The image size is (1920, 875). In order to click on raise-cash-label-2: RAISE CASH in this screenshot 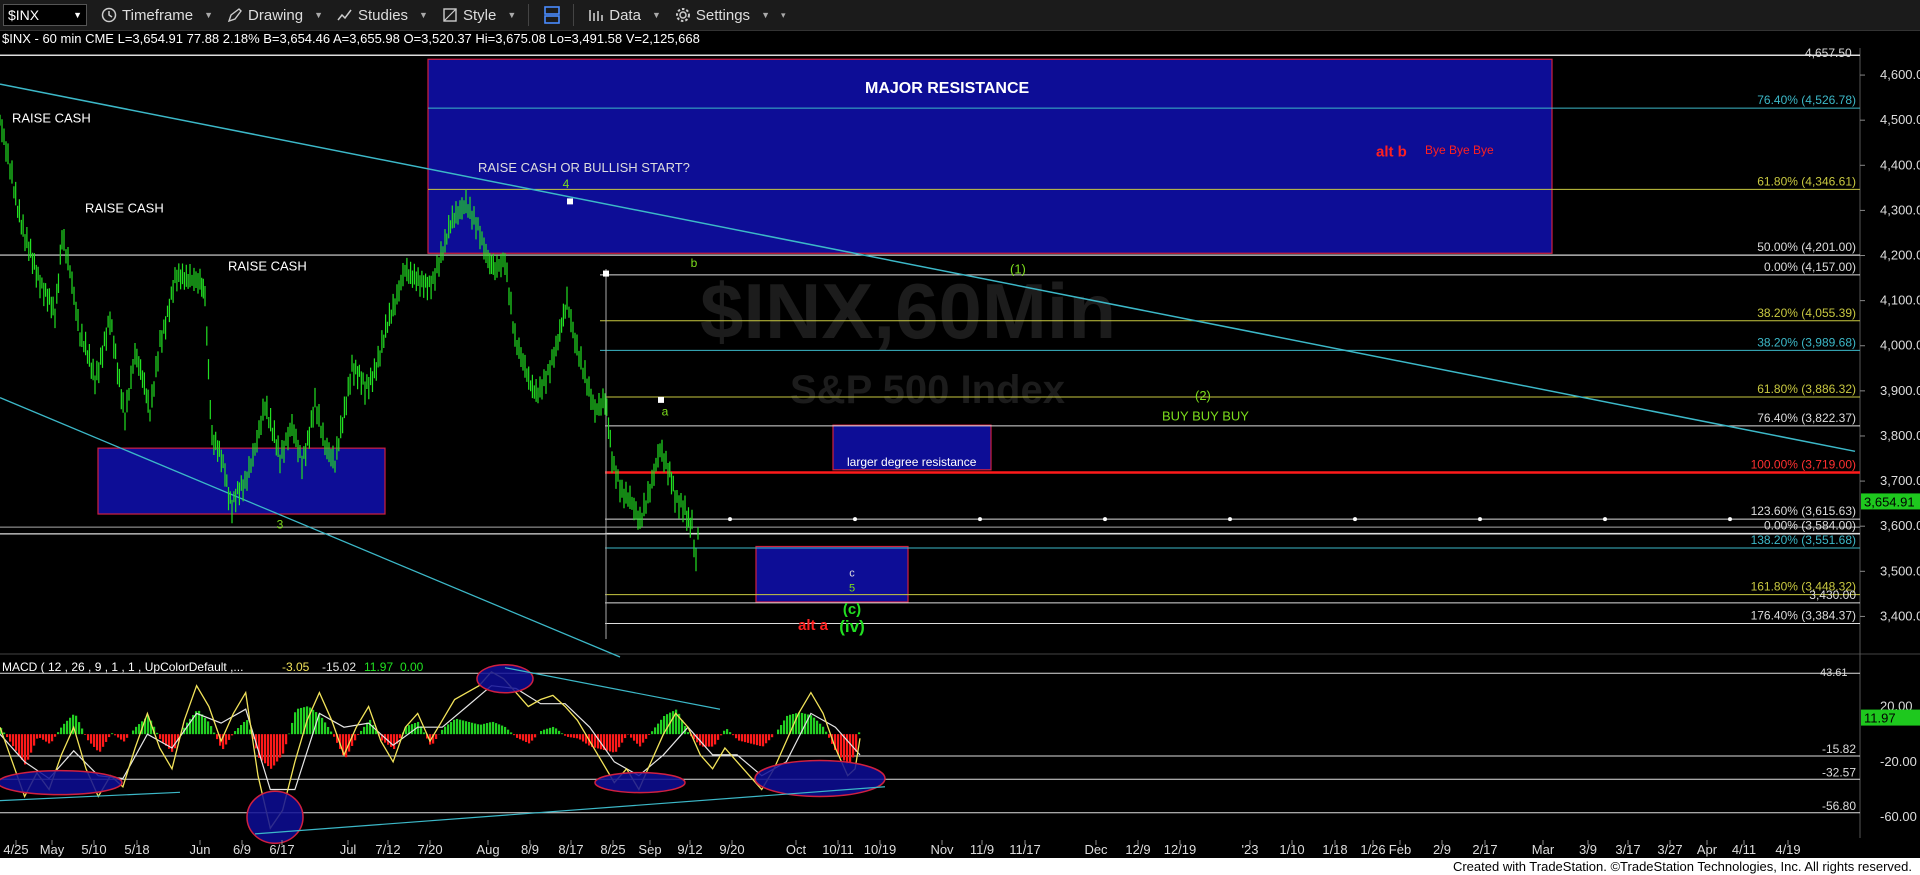, I will do `click(124, 208)`.